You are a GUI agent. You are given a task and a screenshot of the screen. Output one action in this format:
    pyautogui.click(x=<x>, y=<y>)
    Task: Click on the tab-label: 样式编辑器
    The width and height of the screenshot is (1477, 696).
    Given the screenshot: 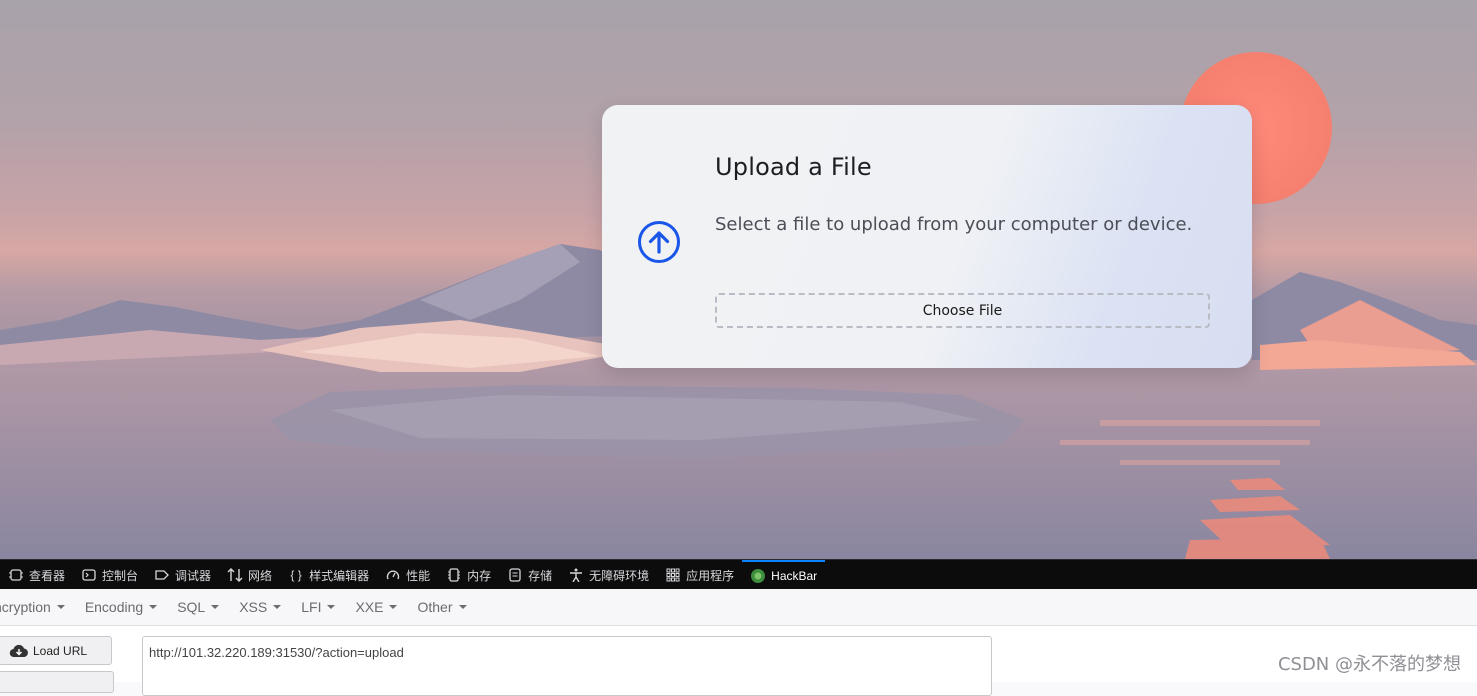 What is the action you would take?
    pyautogui.click(x=339, y=575)
    